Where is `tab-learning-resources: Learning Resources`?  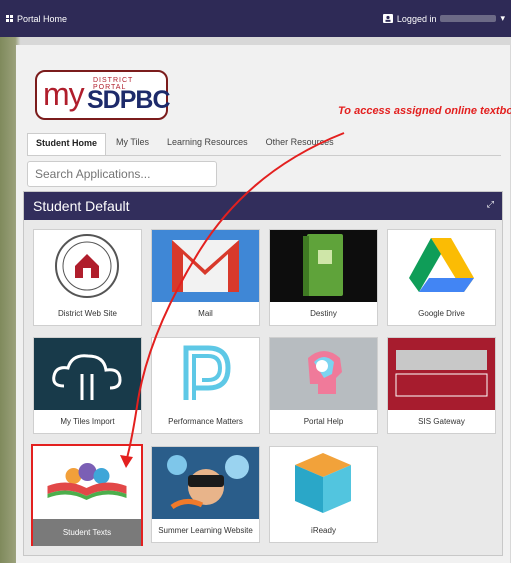
tab-learning-resources: Learning Resources is located at coordinates (207, 144).